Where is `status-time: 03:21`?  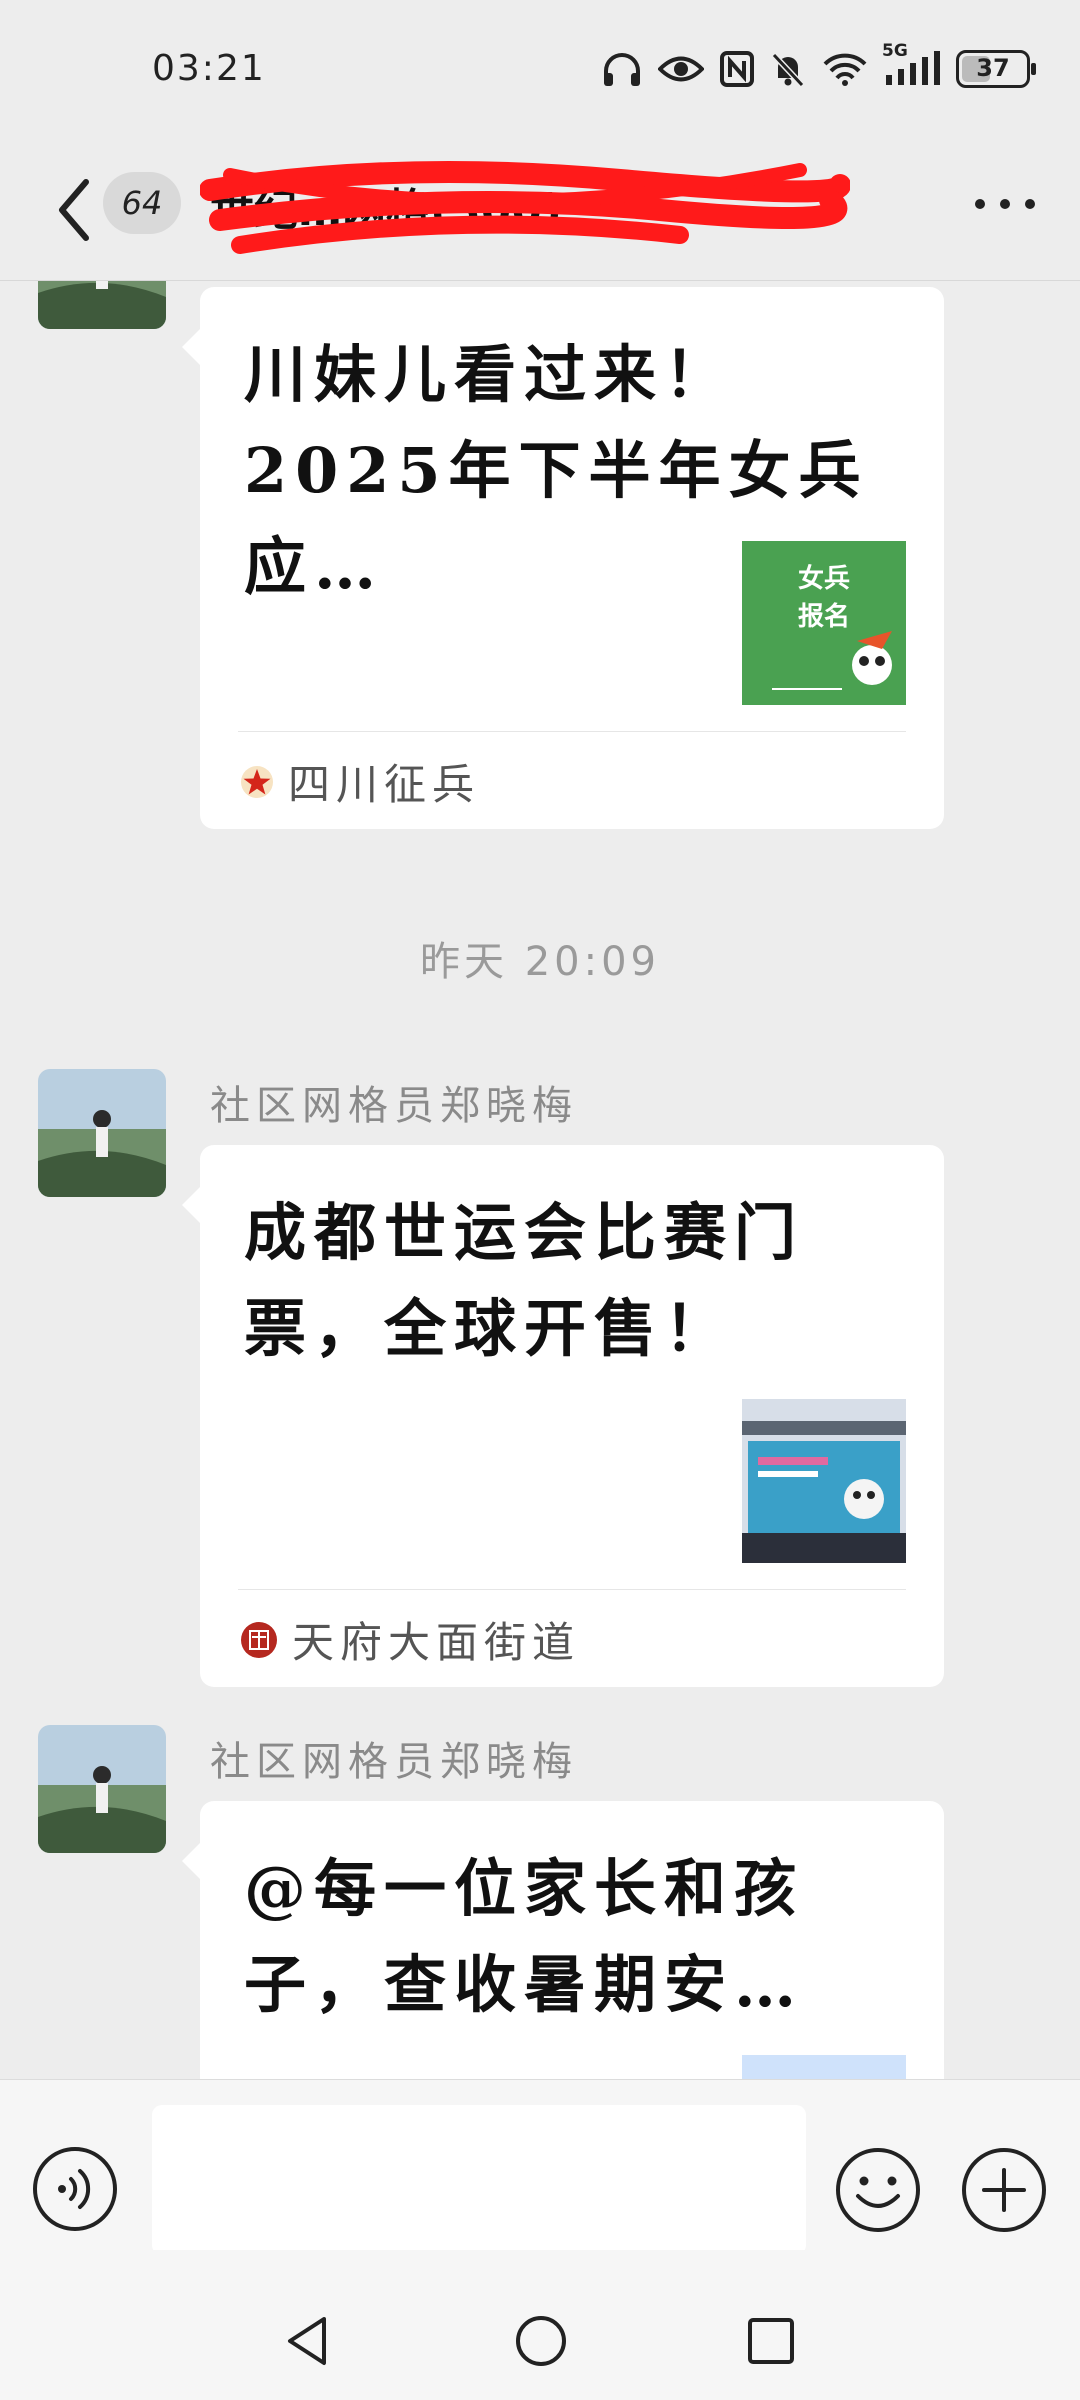
status-time: 03:21 is located at coordinates (209, 68).